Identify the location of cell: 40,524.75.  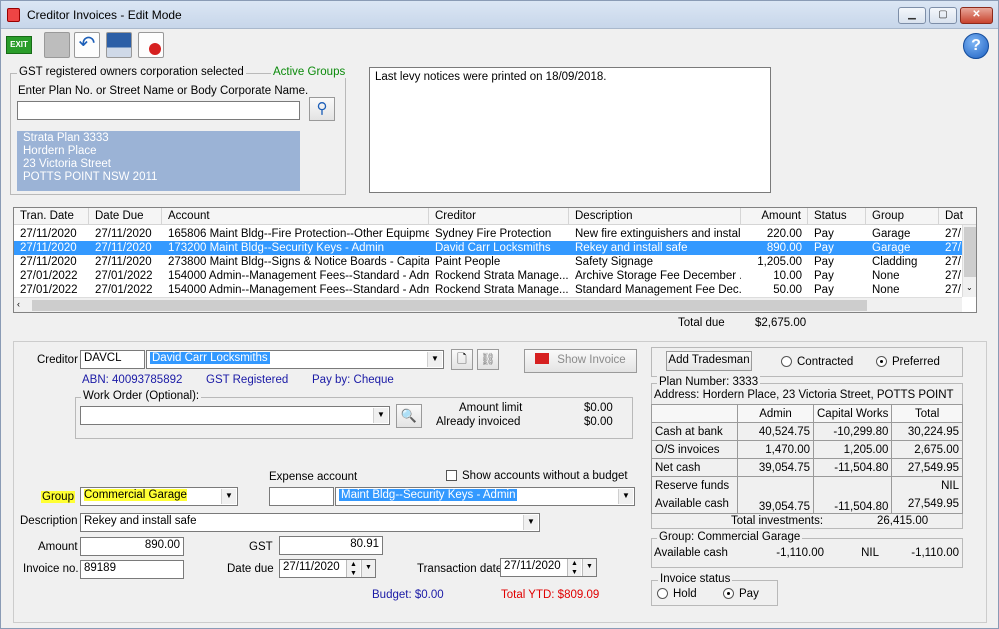
(775, 431).